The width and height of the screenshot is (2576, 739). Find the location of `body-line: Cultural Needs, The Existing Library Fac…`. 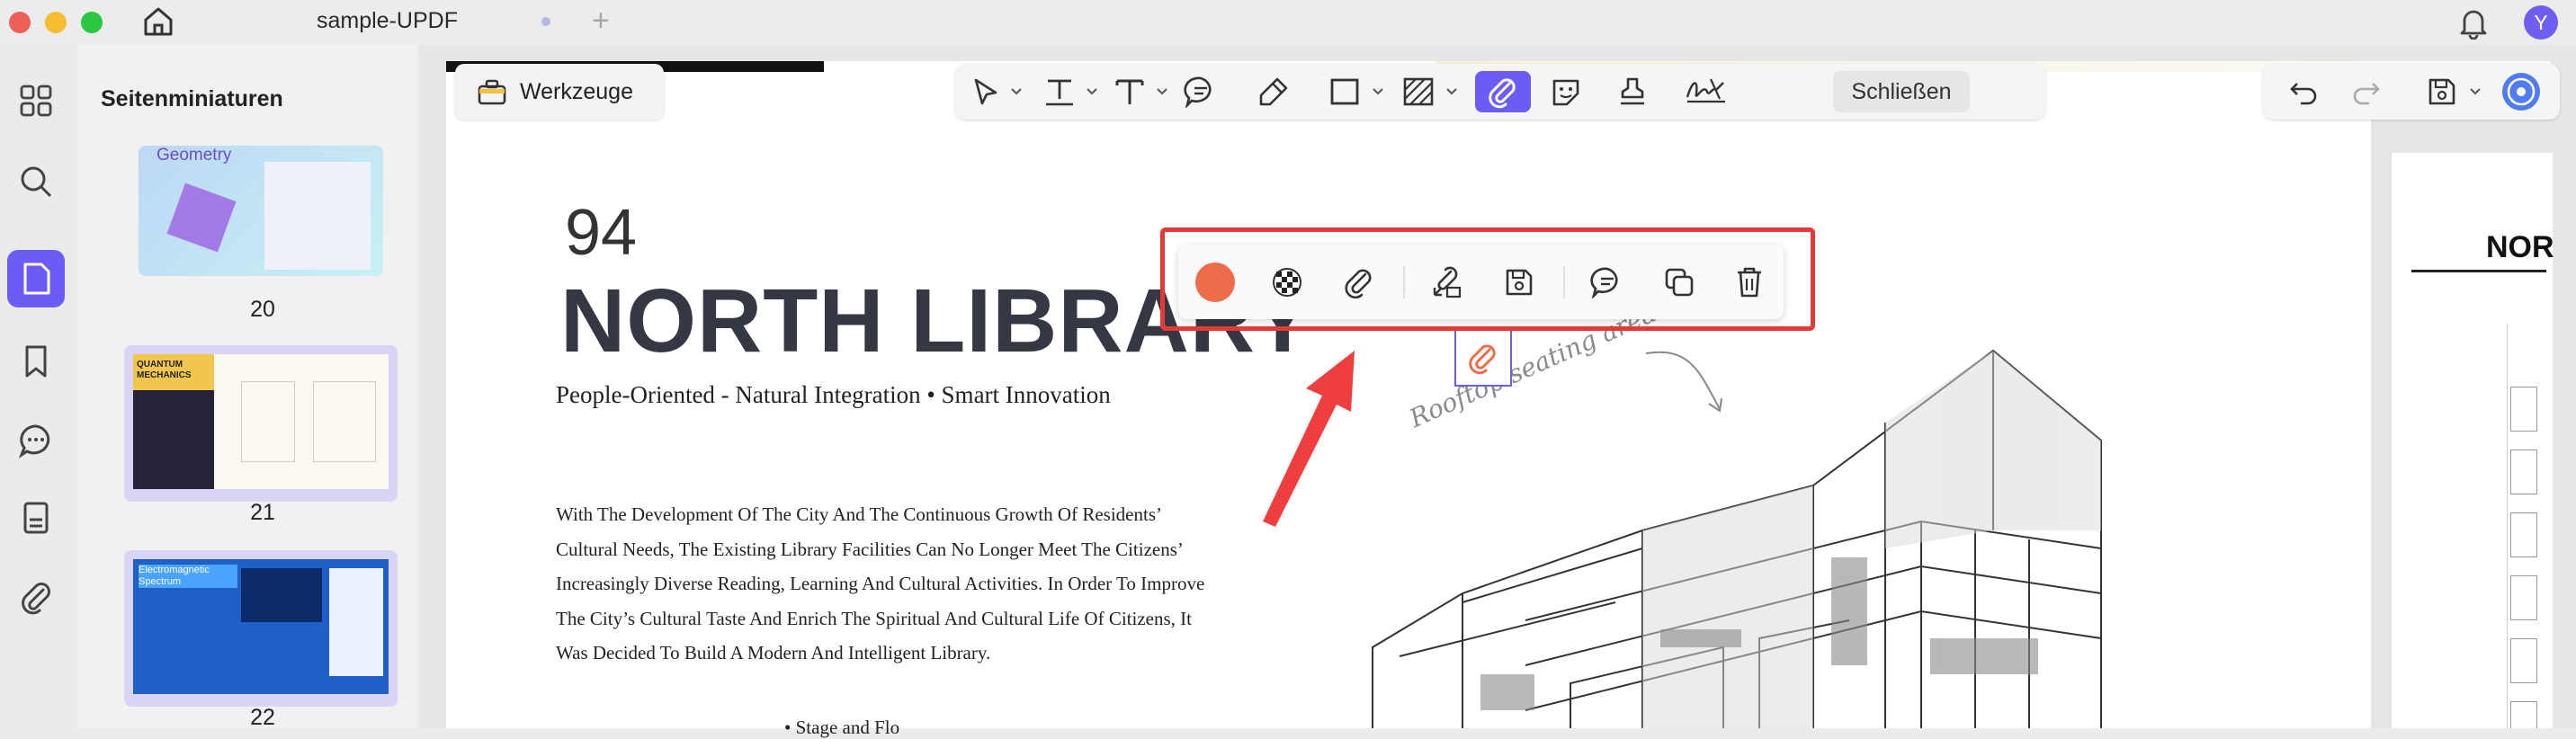

body-line: Cultural Needs, The Existing Library Fac… is located at coordinates (870, 549).